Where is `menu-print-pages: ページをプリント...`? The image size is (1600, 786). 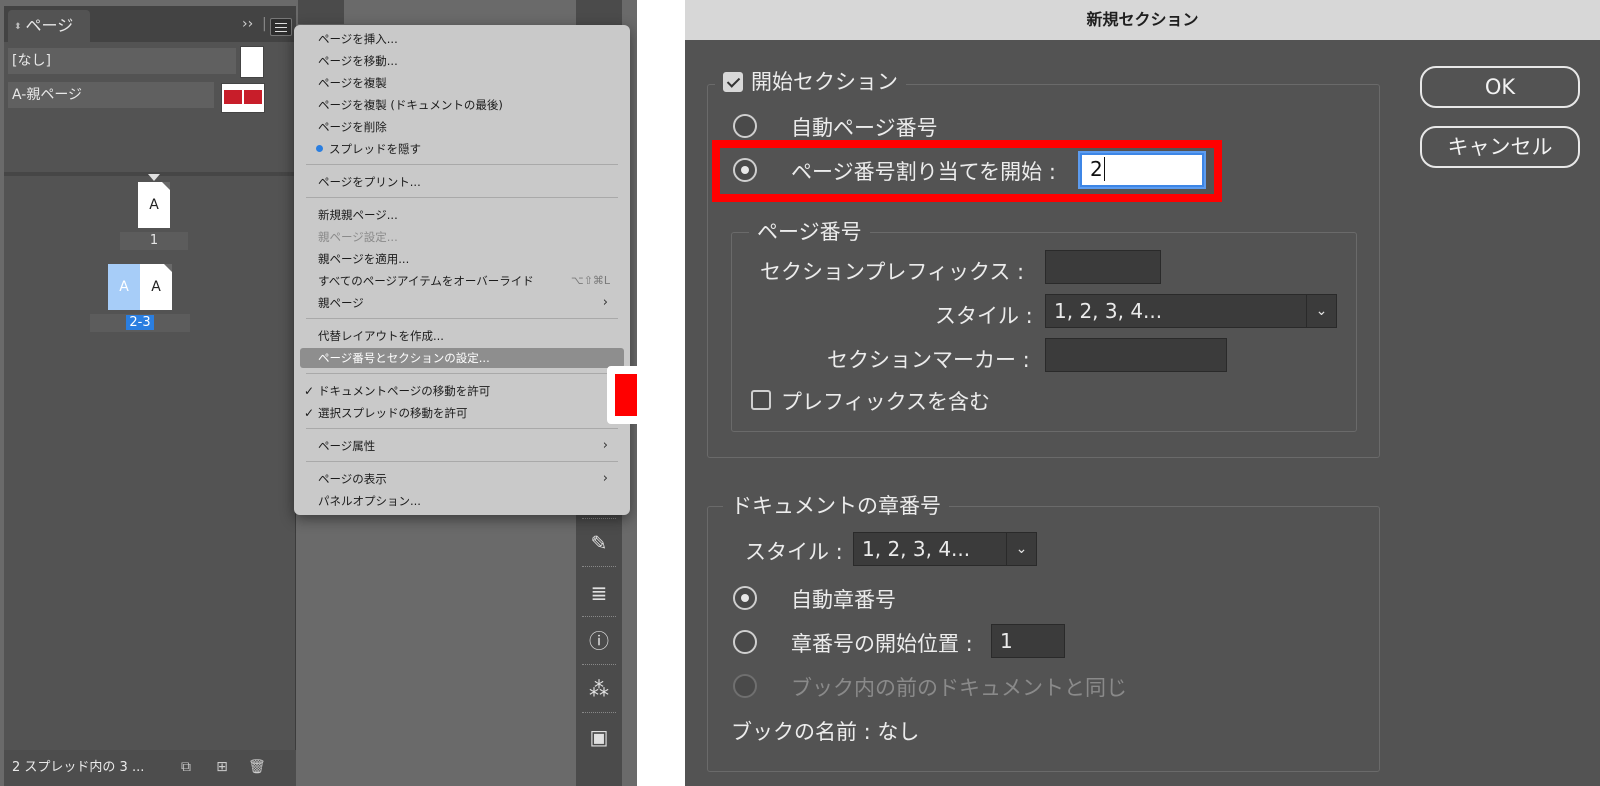 menu-print-pages: ページをプリント... is located at coordinates (468, 182).